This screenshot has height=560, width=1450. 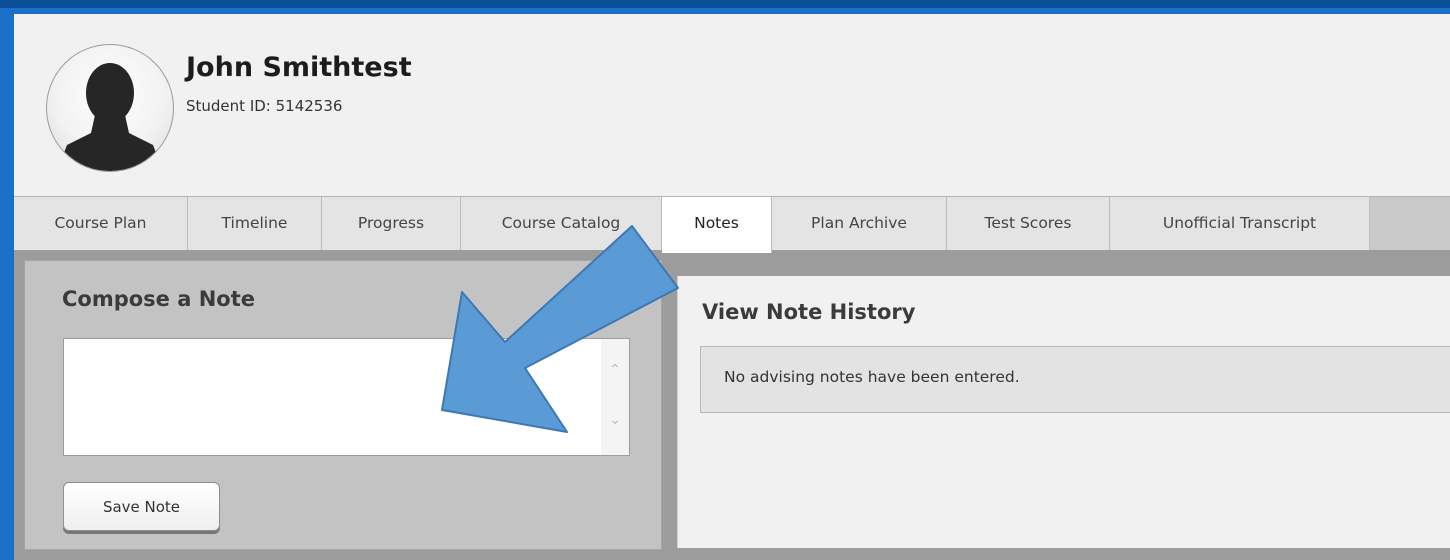 I want to click on no-notes-message: No advising notes have been entered., so click(x=872, y=377).